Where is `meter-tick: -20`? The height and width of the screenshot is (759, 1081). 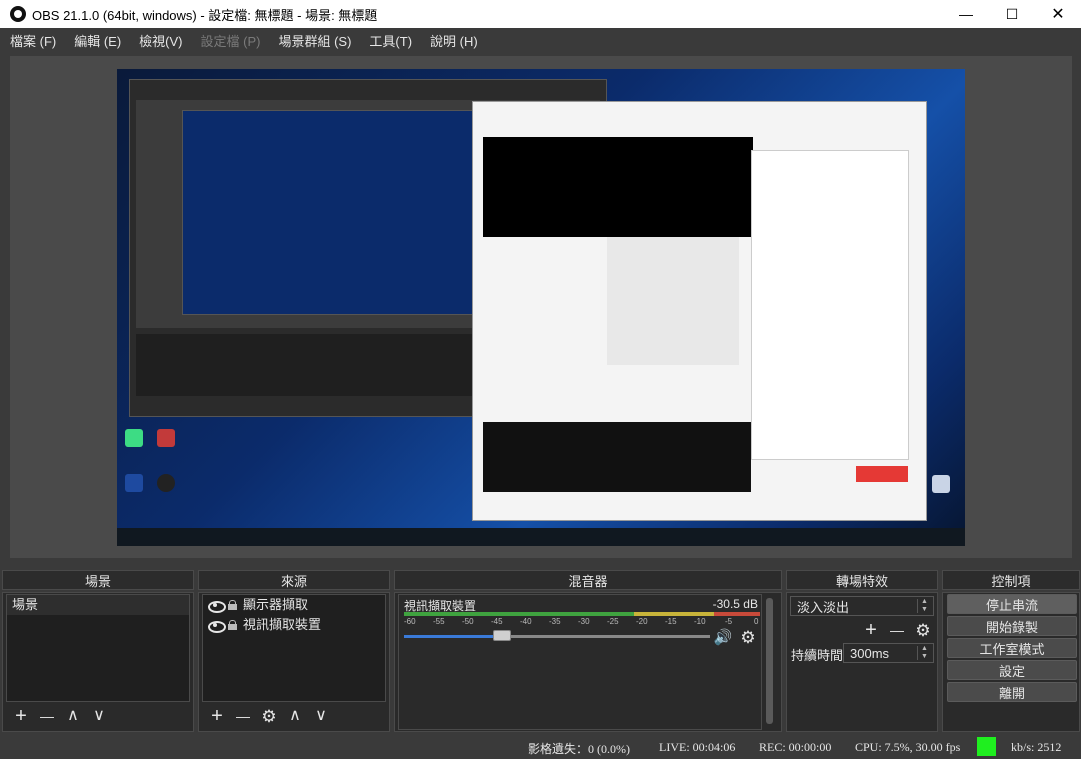
meter-tick: -20 is located at coordinates (642, 621).